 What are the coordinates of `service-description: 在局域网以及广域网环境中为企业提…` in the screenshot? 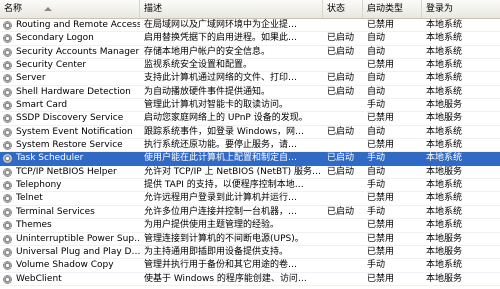 It's located at (221, 25).